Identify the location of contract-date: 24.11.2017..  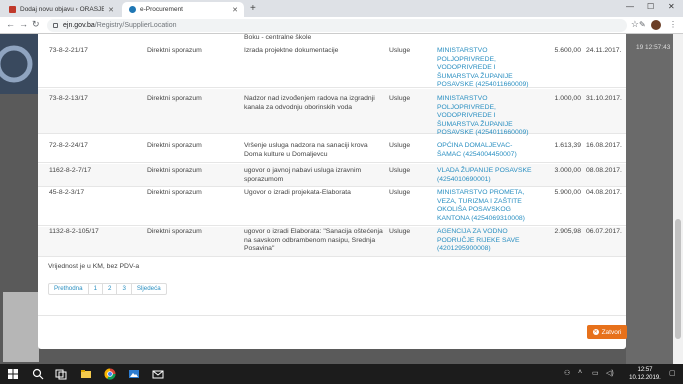
(604, 50).